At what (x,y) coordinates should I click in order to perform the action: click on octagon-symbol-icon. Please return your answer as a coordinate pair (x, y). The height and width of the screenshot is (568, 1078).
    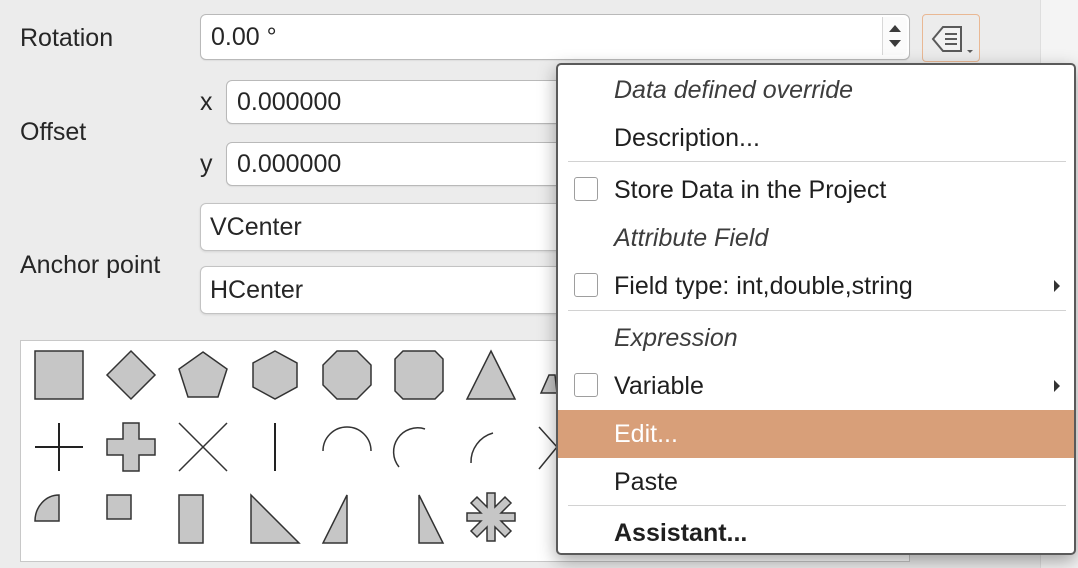
    Looking at the image, I should click on (347, 375).